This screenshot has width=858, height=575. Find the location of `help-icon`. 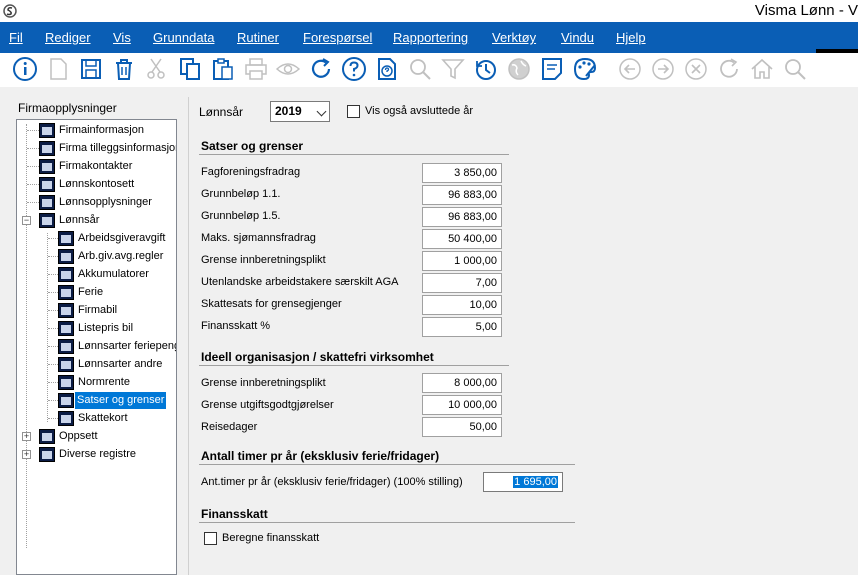

help-icon is located at coordinates (354, 69).